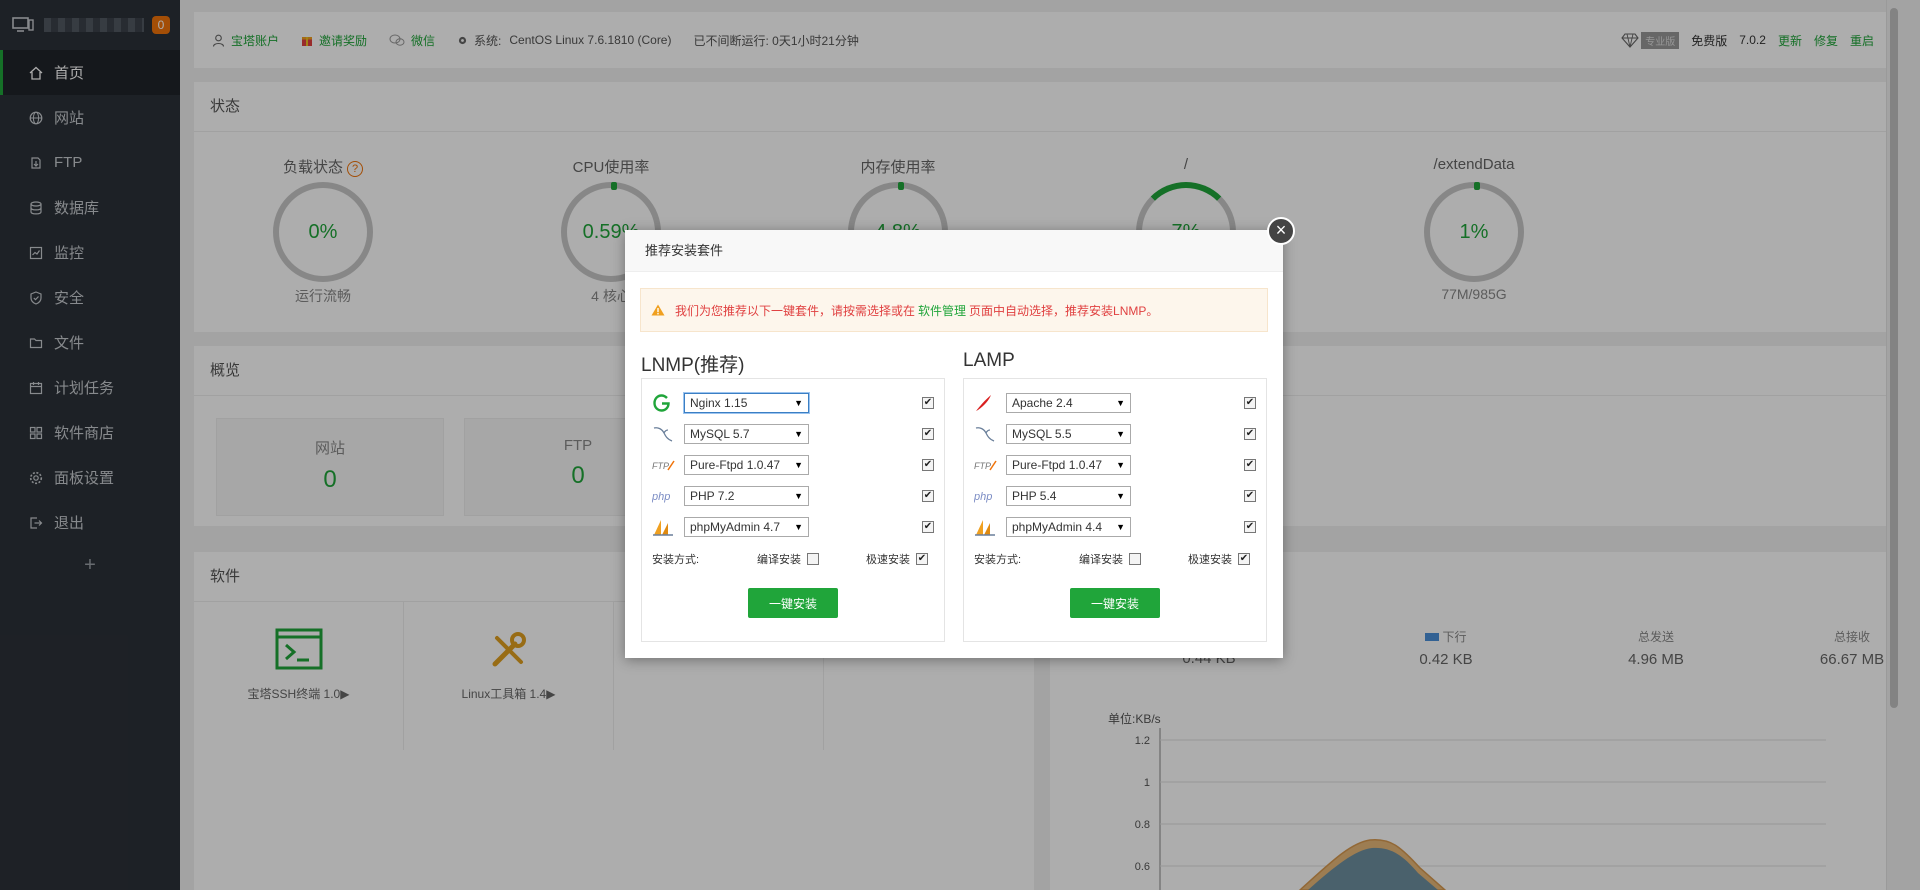  I want to click on package-row-phpmyadmin: phpMyAdmin 4.7 ▼ ✔, so click(793, 526).